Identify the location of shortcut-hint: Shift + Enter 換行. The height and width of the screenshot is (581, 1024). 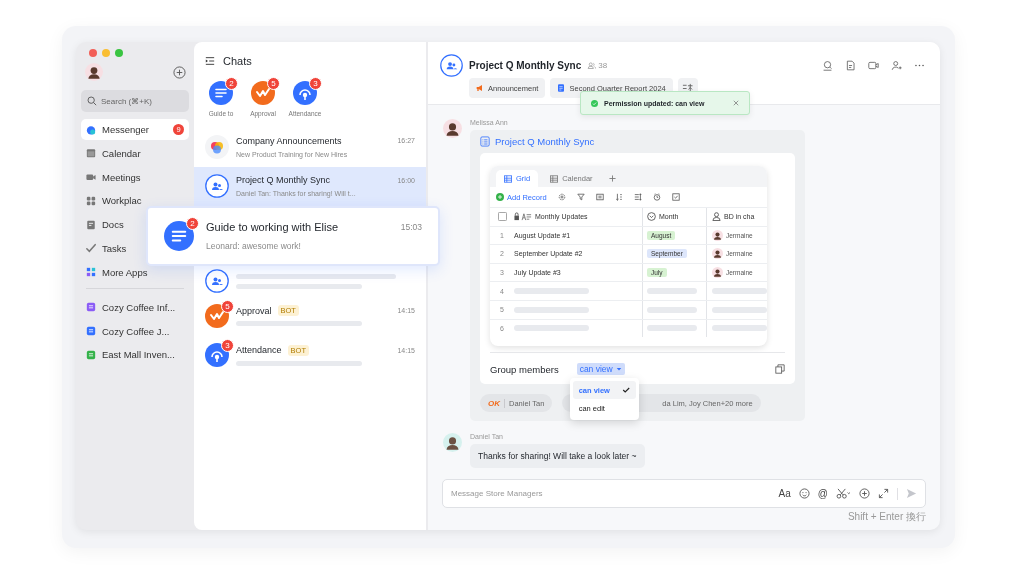
(886, 517).